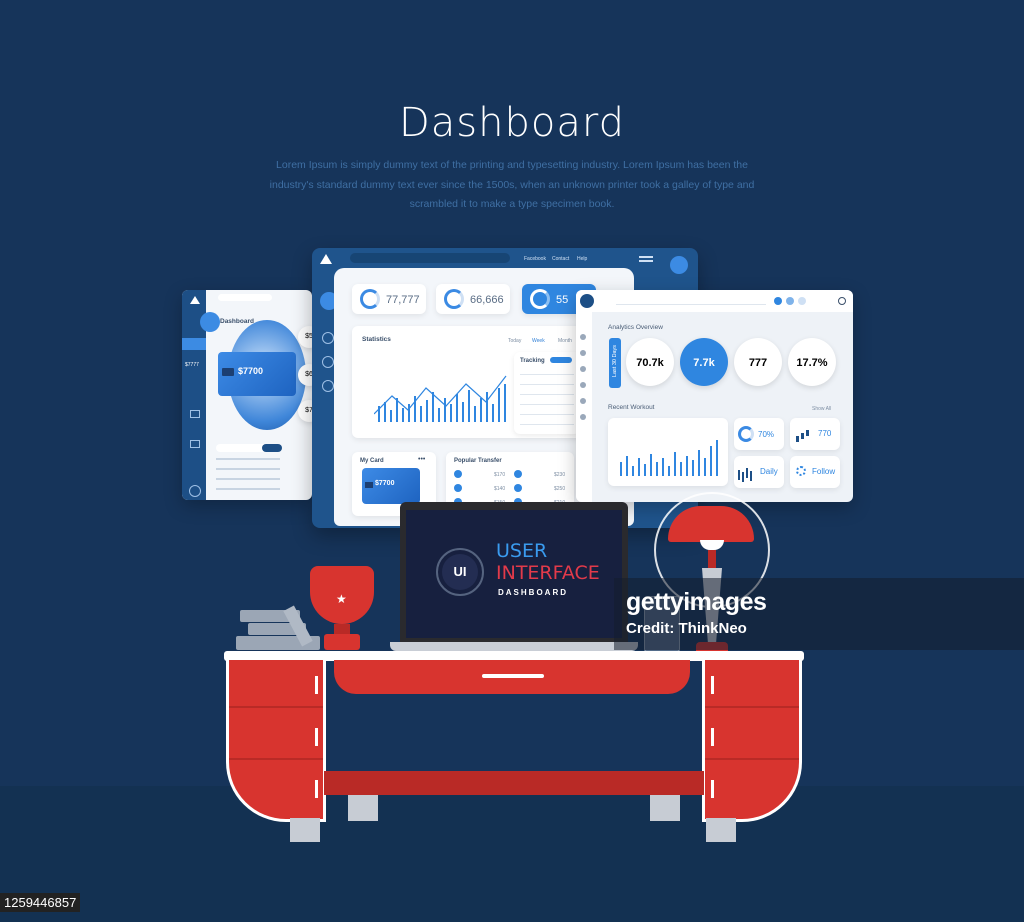 This screenshot has width=1024, height=922. I want to click on drawer-handle, so click(513, 676).